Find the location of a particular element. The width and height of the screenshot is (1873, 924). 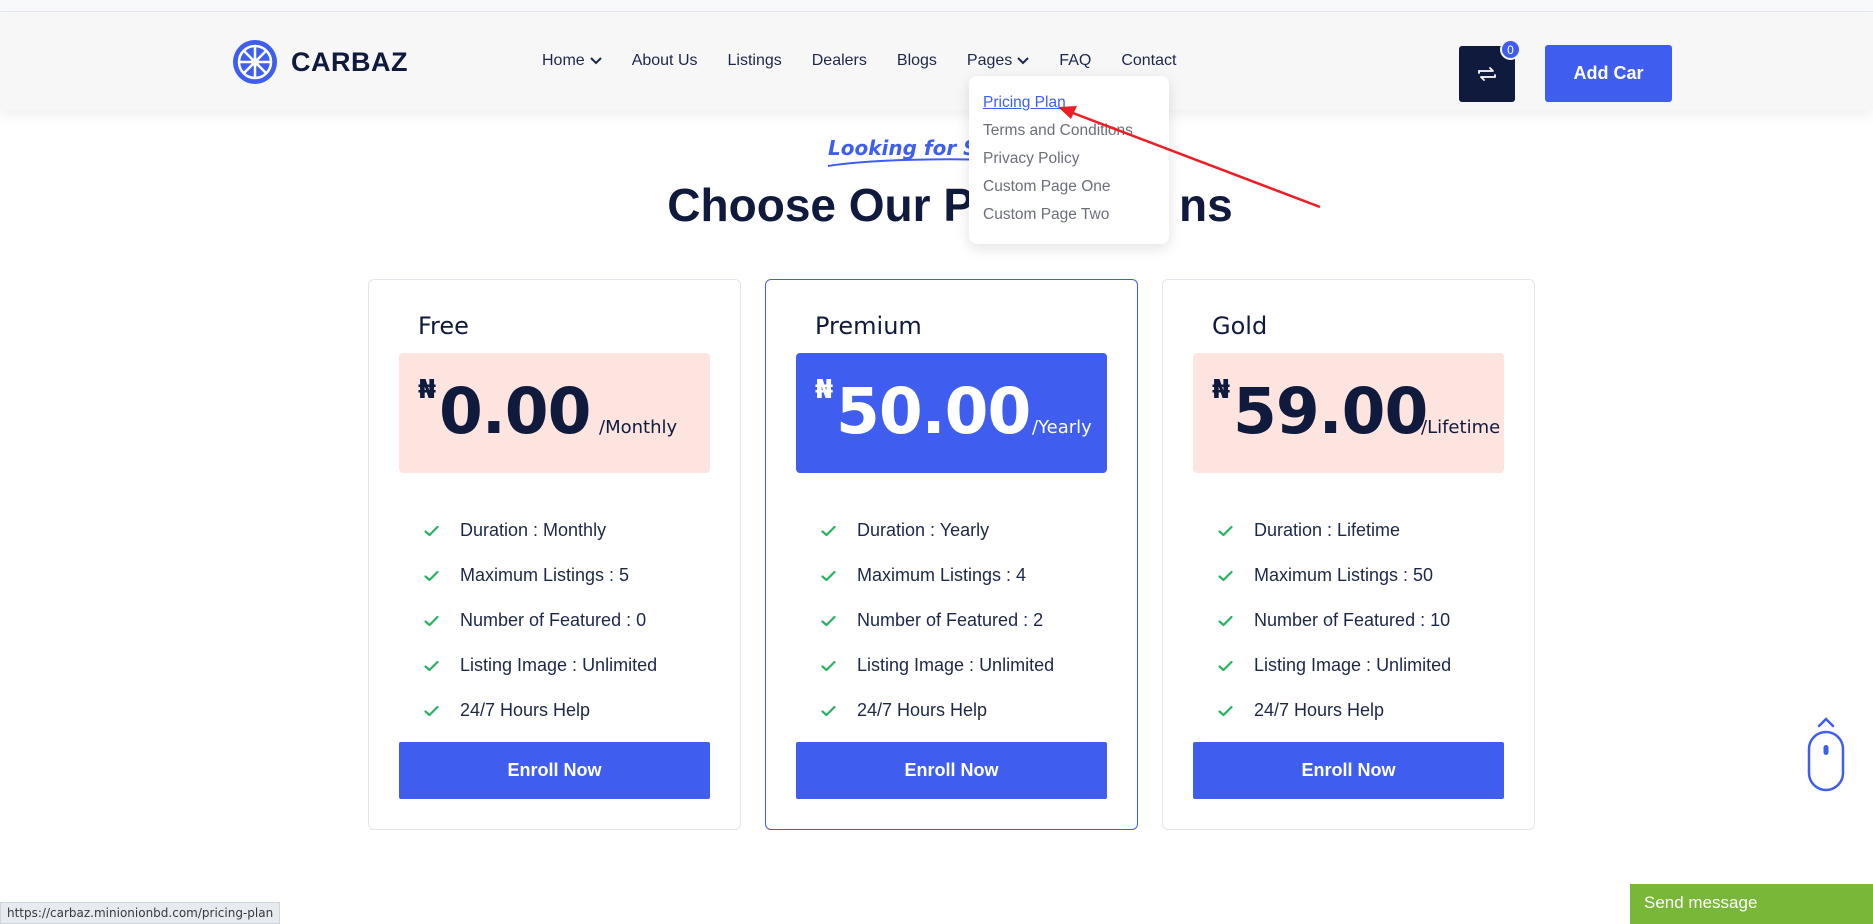

section-title-start: Choose Our P is located at coordinates (821, 205).